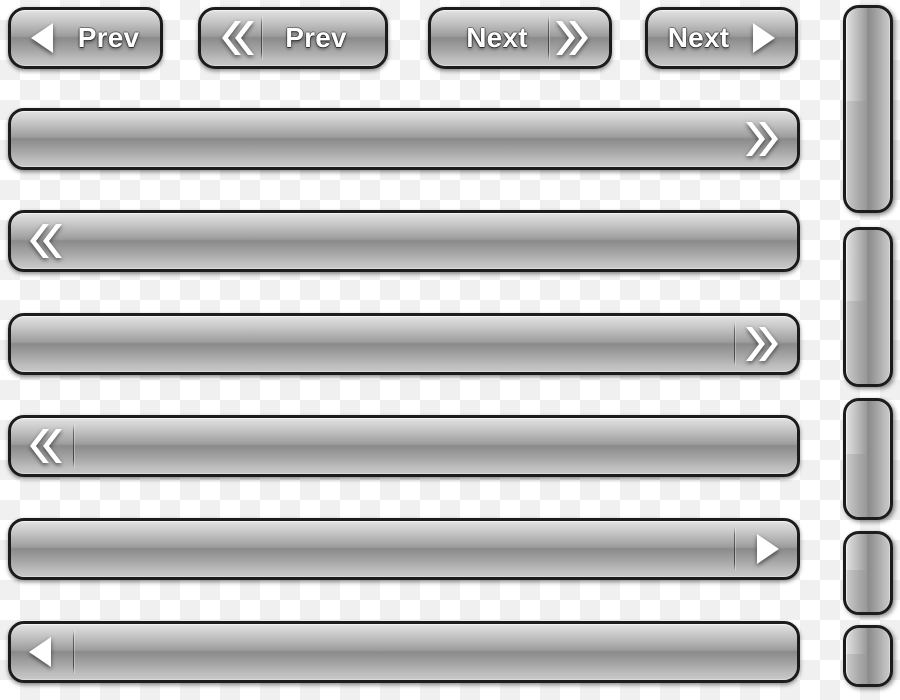 The height and width of the screenshot is (700, 900). I want to click on button-next-chevron: Next, so click(520, 38).